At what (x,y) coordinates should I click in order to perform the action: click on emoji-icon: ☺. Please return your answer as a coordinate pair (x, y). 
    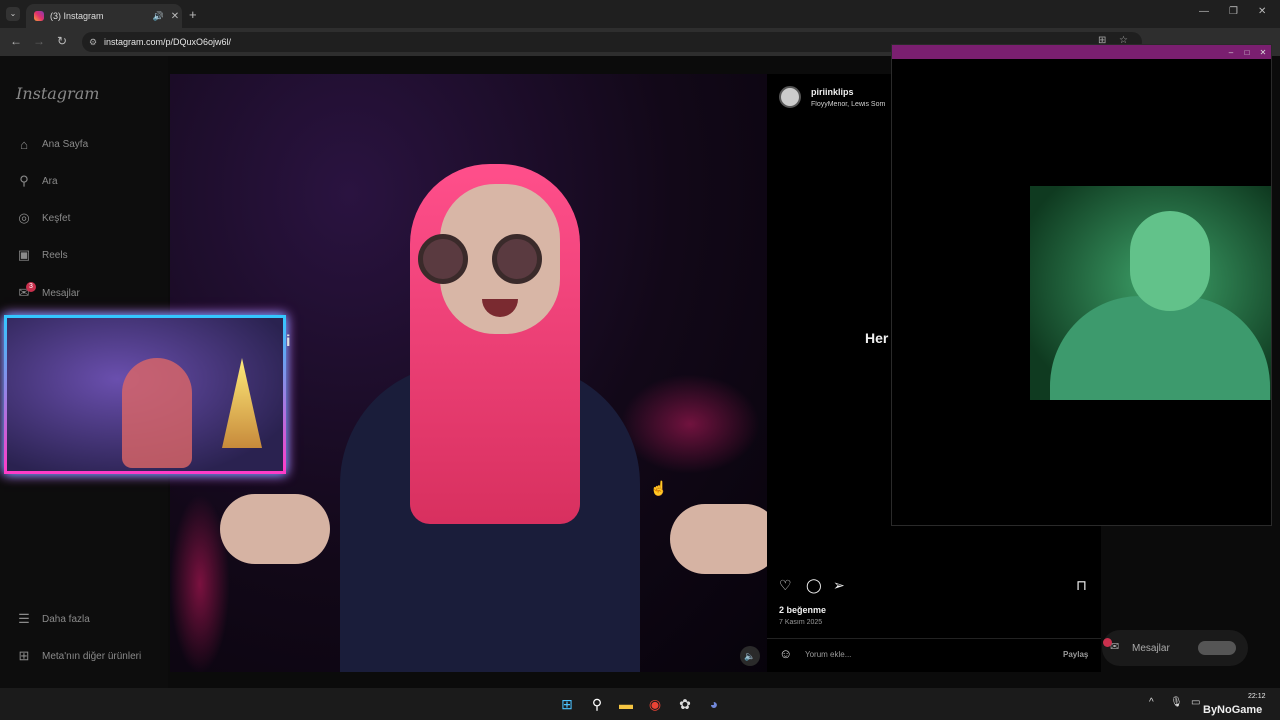
    Looking at the image, I should click on (785, 653).